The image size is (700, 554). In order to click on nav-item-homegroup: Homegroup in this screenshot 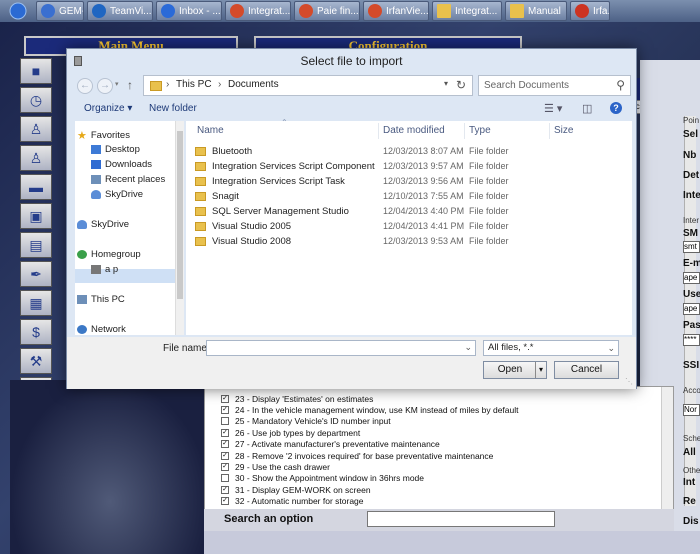, I will do `click(109, 254)`.